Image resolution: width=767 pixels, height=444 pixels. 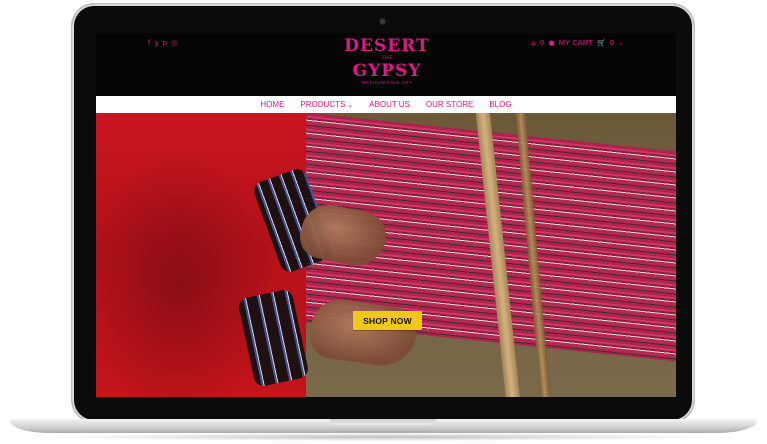 I want to click on nav-item-about-us: ABOUT US, so click(x=389, y=104).